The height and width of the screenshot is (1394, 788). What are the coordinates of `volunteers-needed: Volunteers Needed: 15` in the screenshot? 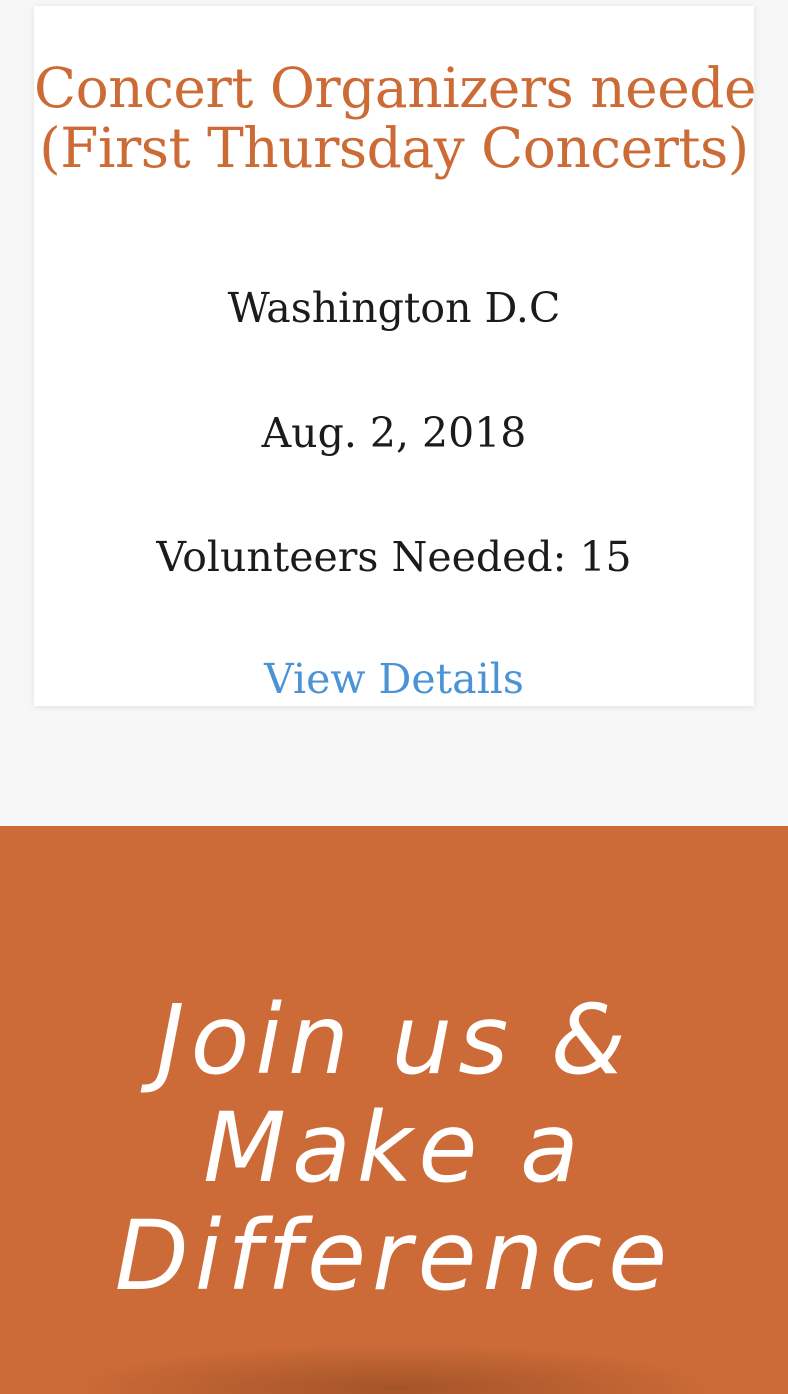 It's located at (394, 557).